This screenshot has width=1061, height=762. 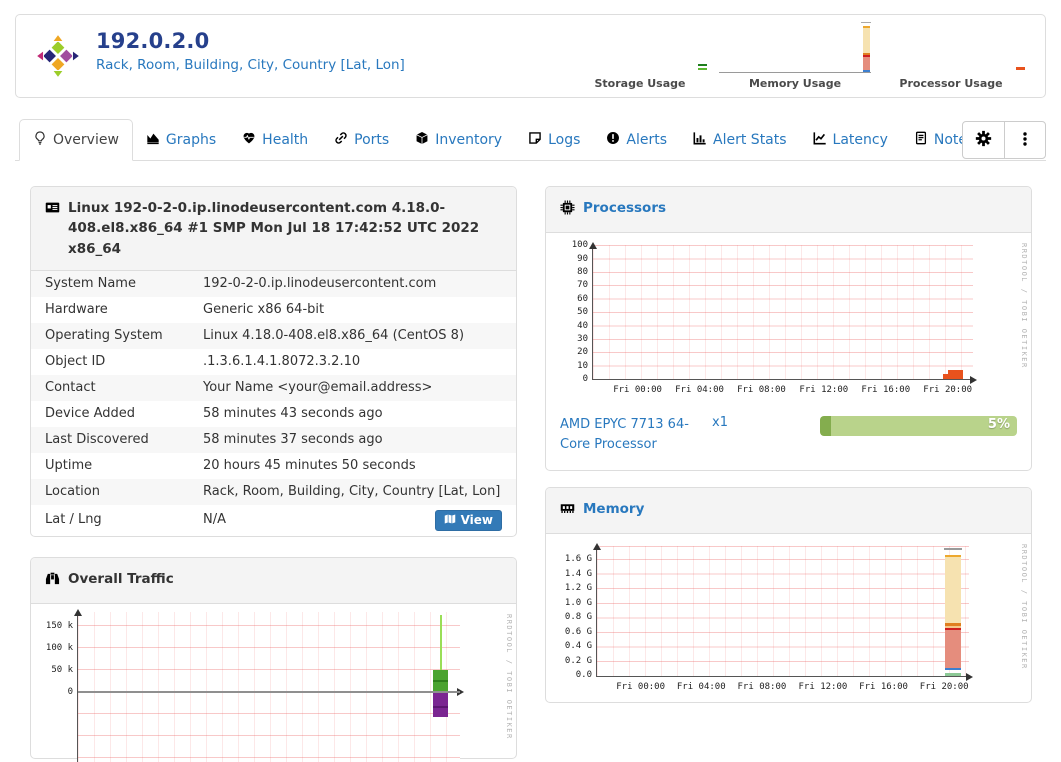 I want to click on processors-panel-header: Processors, so click(x=788, y=210).